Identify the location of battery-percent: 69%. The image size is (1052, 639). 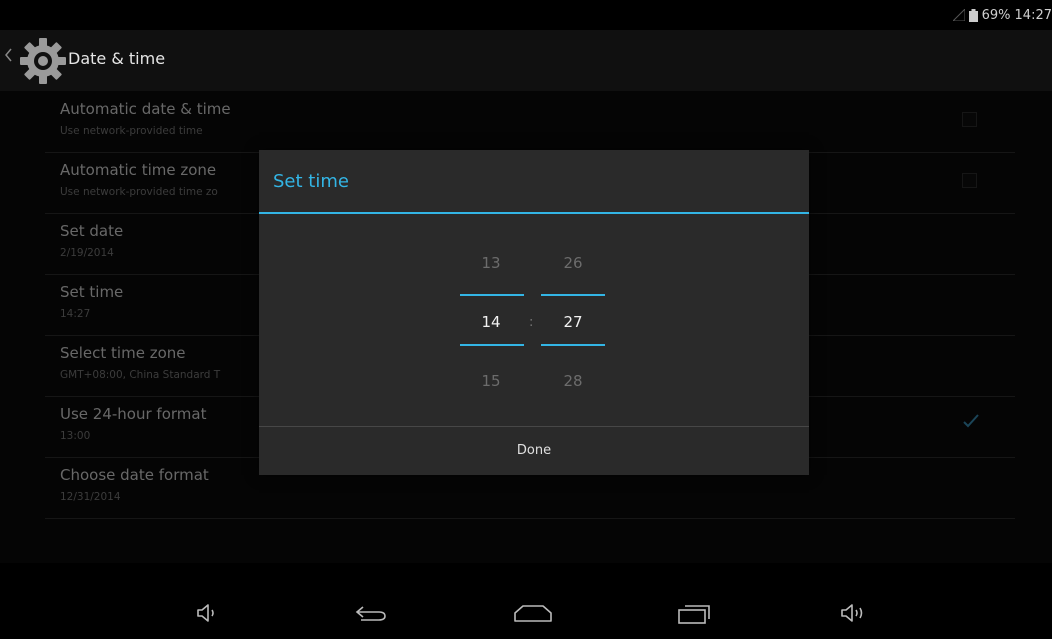
(996, 15).